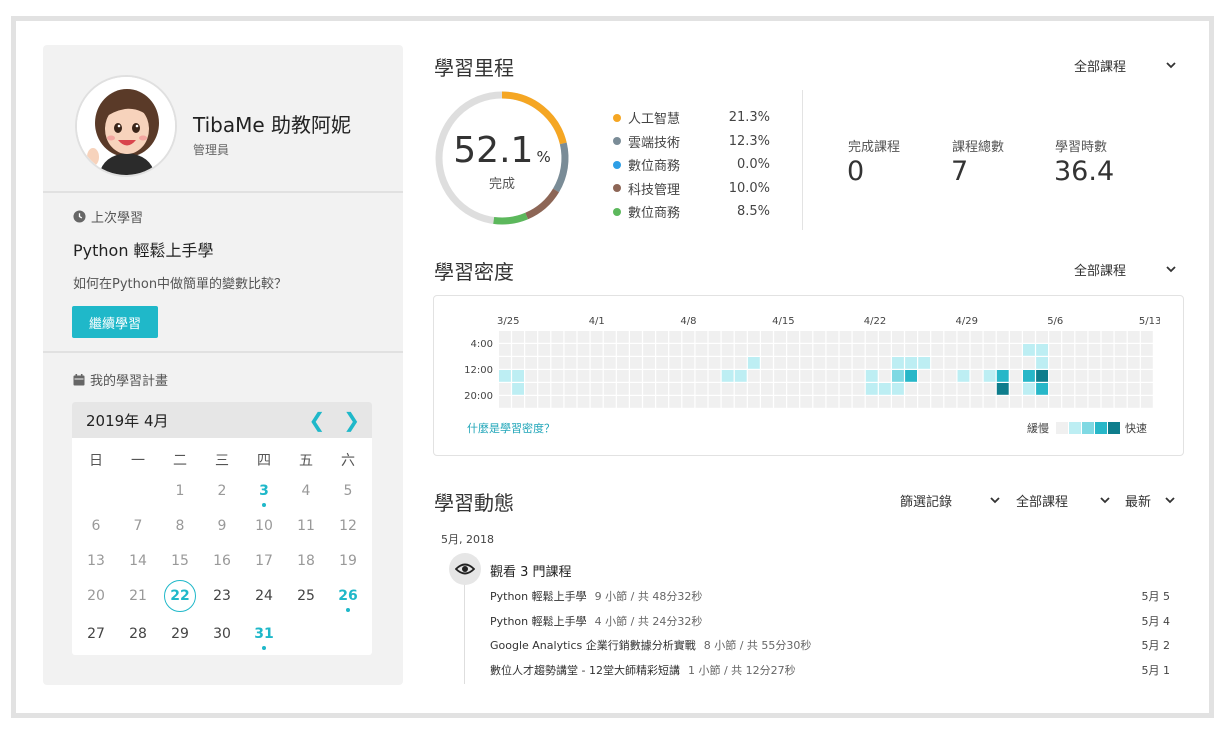 This screenshot has height=733, width=1226. What do you see at coordinates (115, 322) in the screenshot?
I see `continue-learning-button: 繼續學習` at bounding box center [115, 322].